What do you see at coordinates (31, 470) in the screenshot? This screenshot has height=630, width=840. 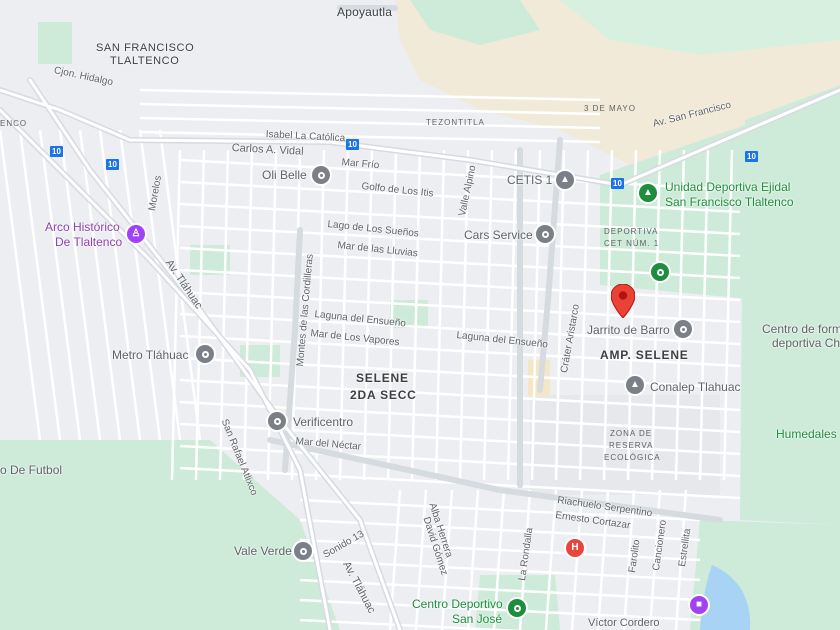 I see `poi-label-futbol: o De Futbol` at bounding box center [31, 470].